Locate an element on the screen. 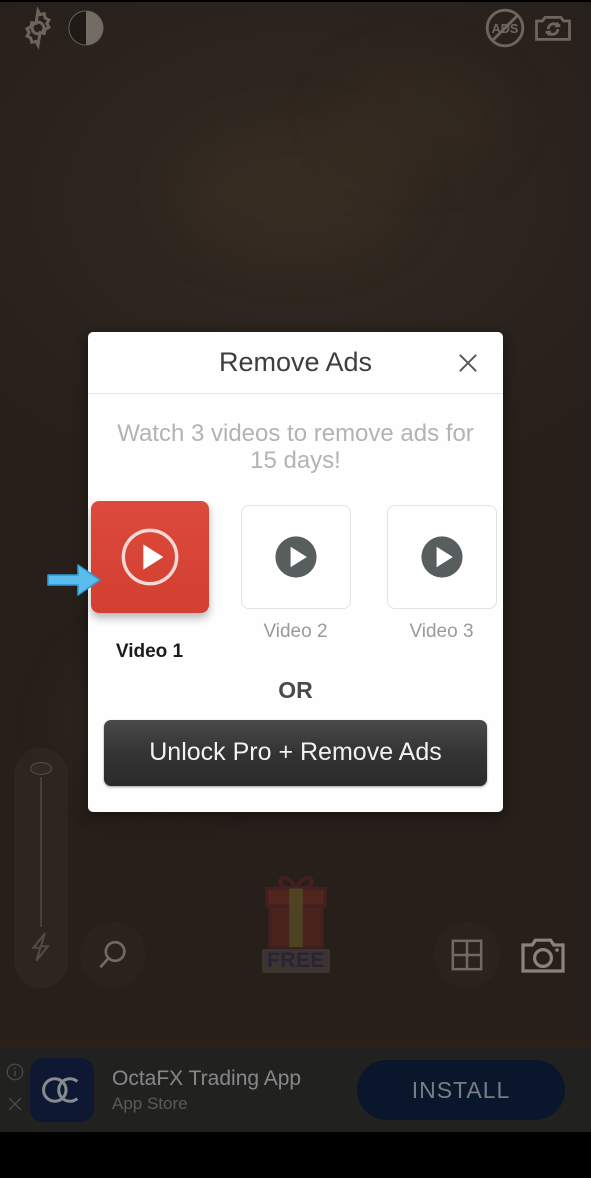  video-2-thumbnail is located at coordinates (295, 556).